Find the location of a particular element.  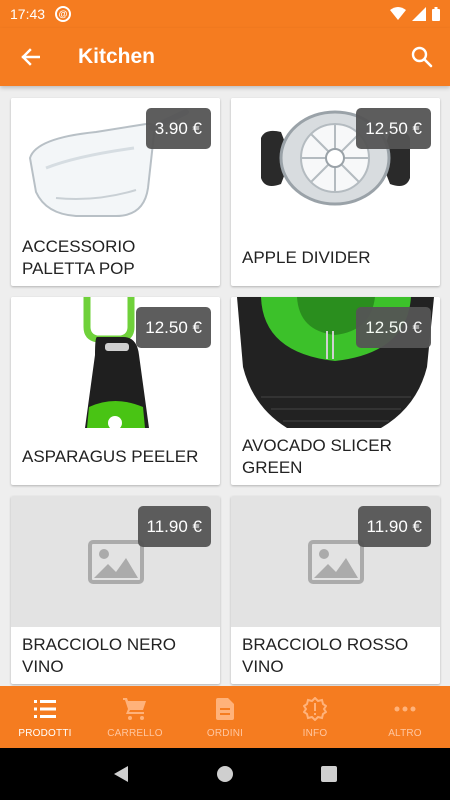

system-home-button is located at coordinates (225, 774).